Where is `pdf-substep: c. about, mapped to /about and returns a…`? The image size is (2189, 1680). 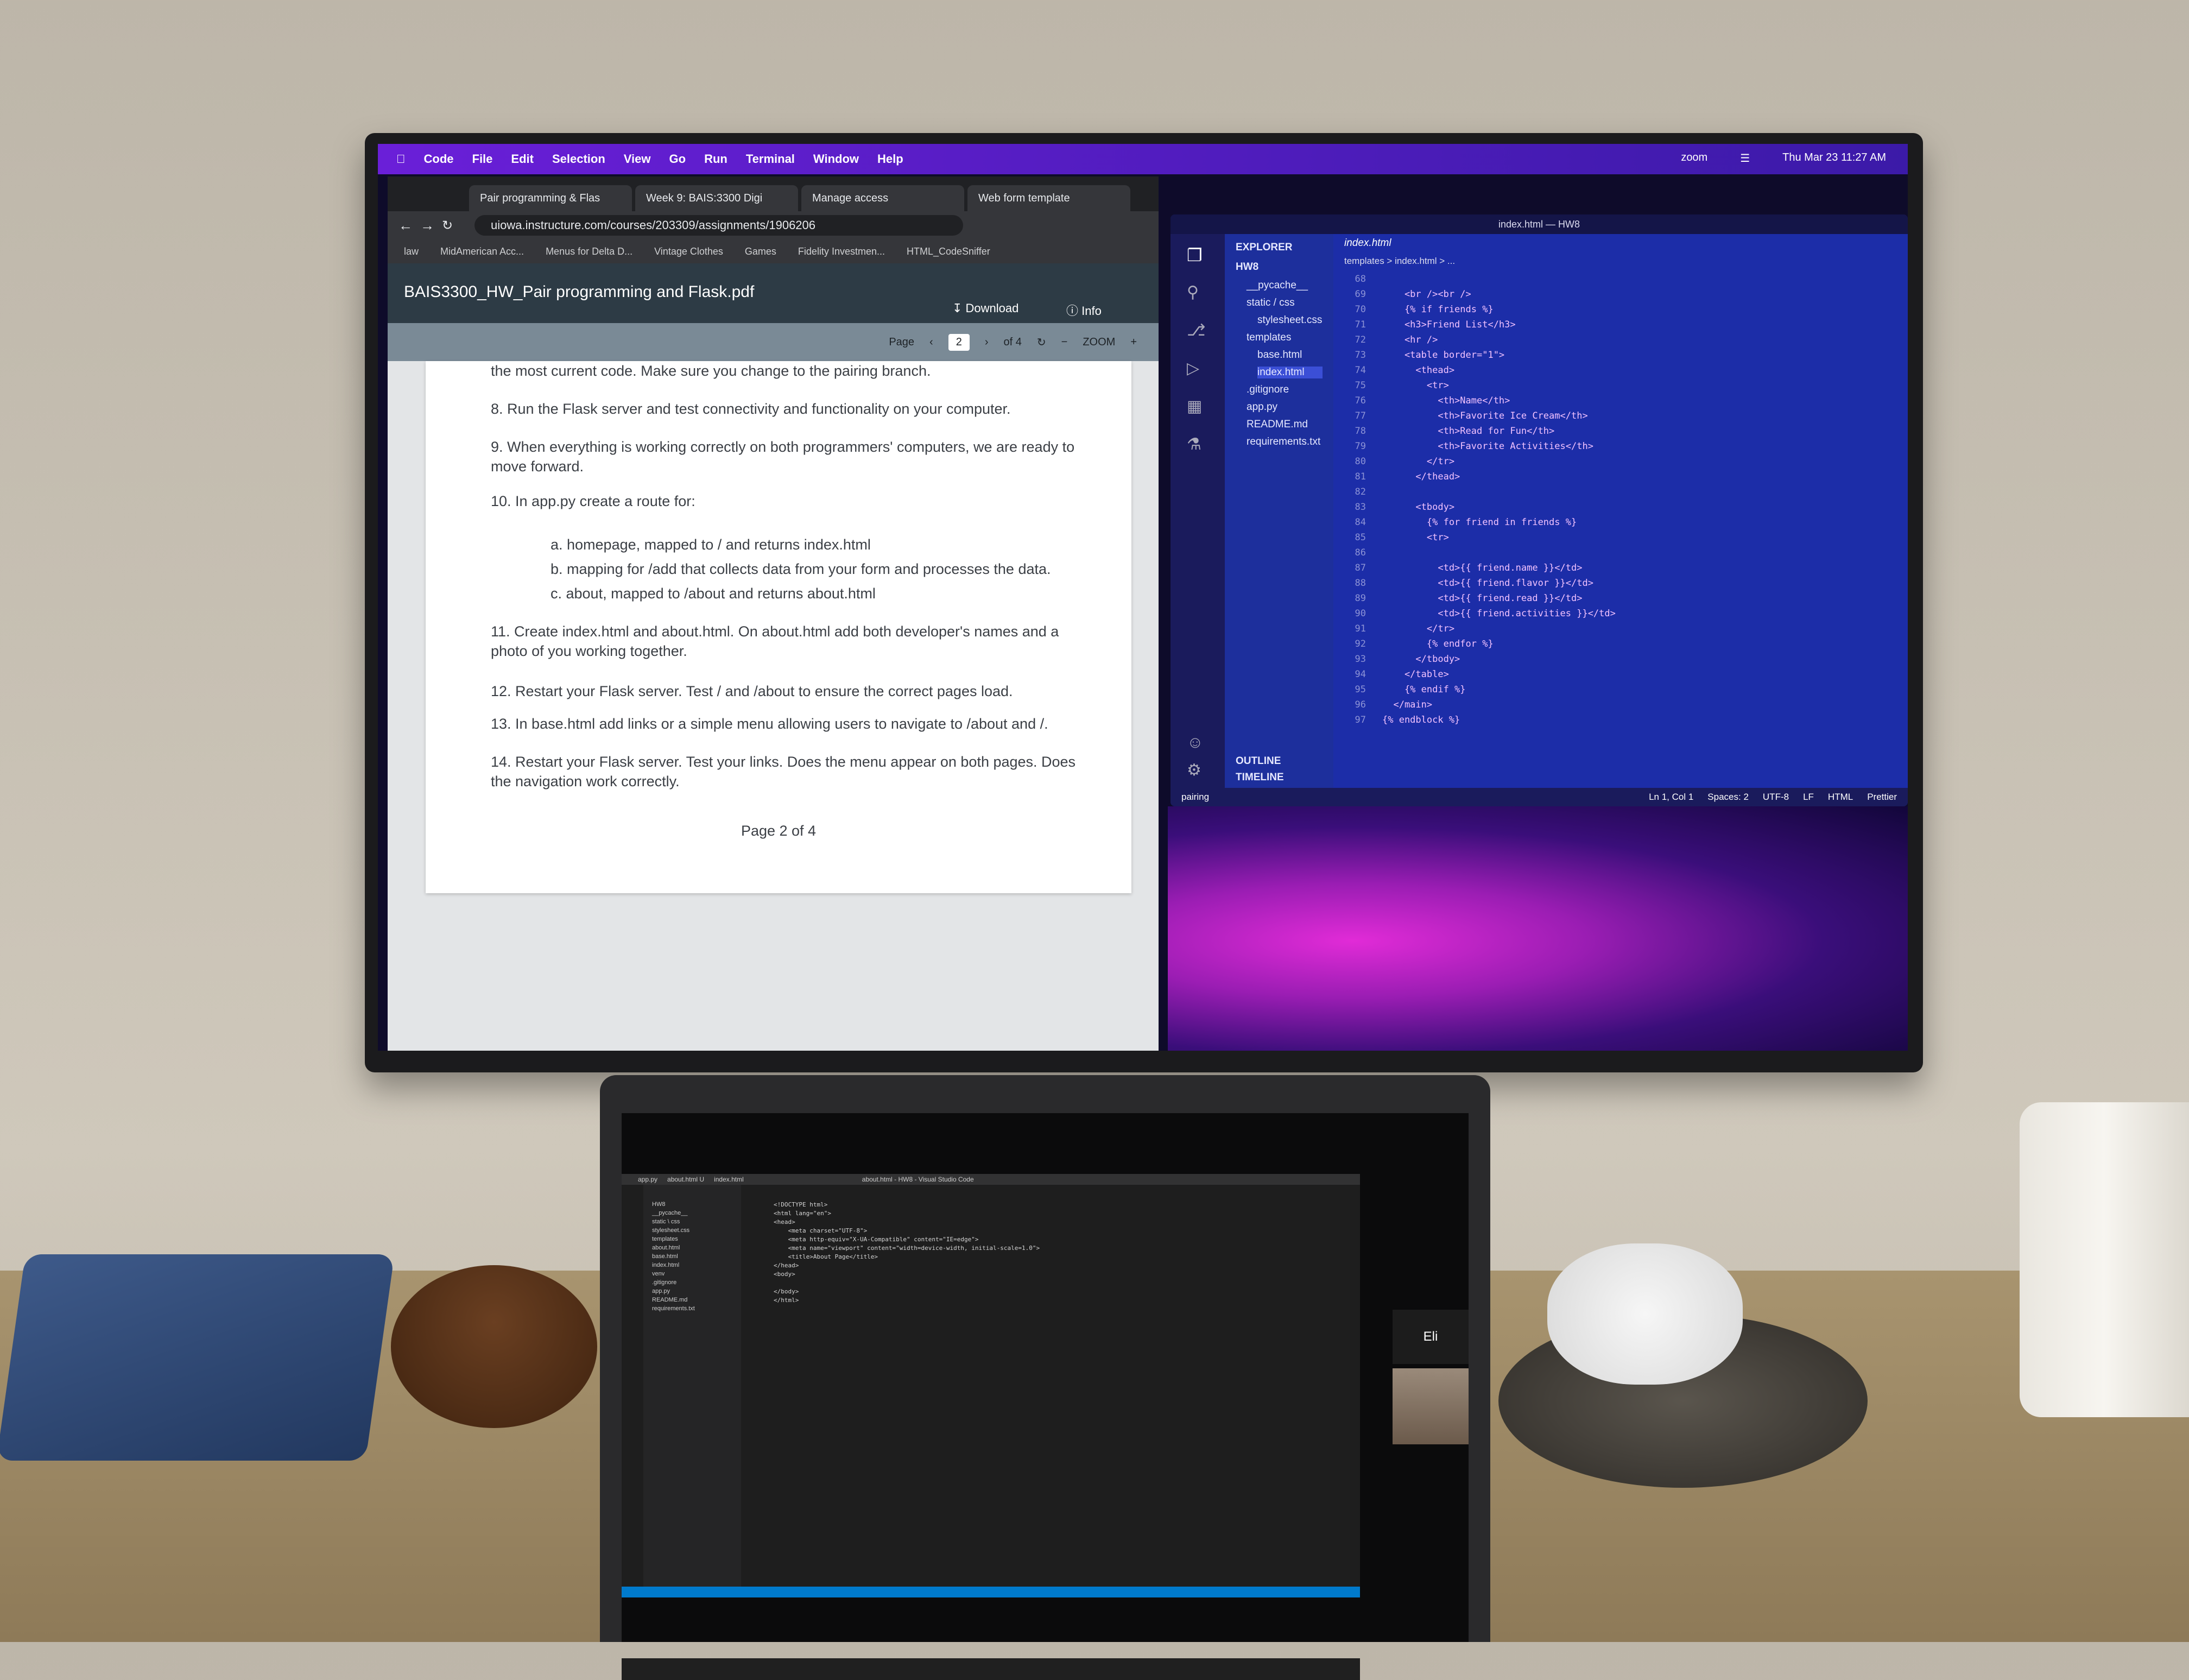
pdf-substep: c. about, mapped to /about and returns a… is located at coordinates (713, 593).